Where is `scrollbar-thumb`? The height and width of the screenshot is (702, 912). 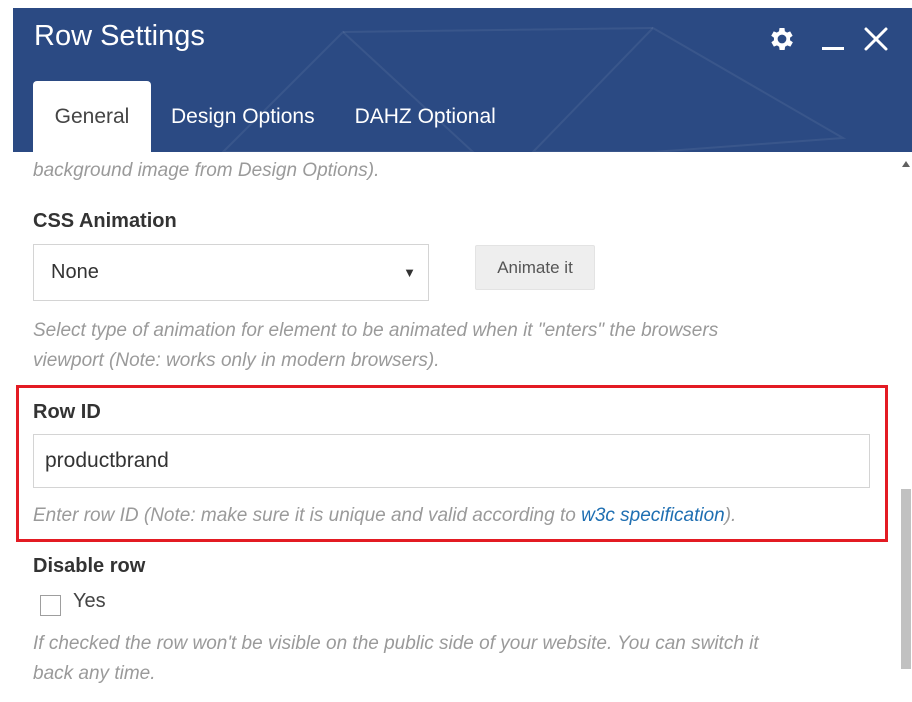 scrollbar-thumb is located at coordinates (906, 579).